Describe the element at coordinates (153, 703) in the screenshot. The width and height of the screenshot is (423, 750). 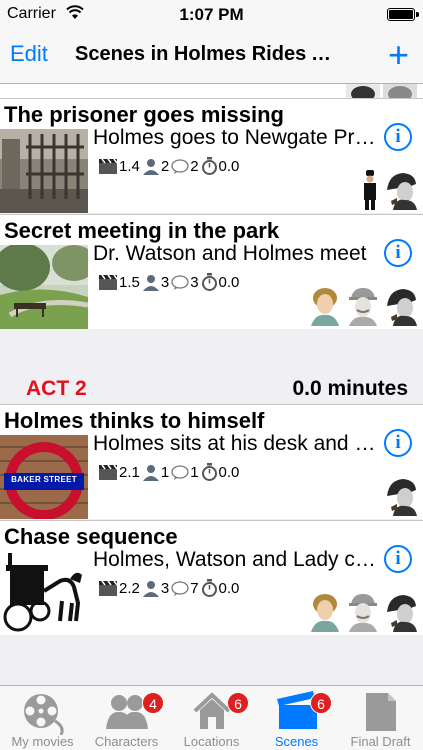
I see `notification-badge: 4` at that location.